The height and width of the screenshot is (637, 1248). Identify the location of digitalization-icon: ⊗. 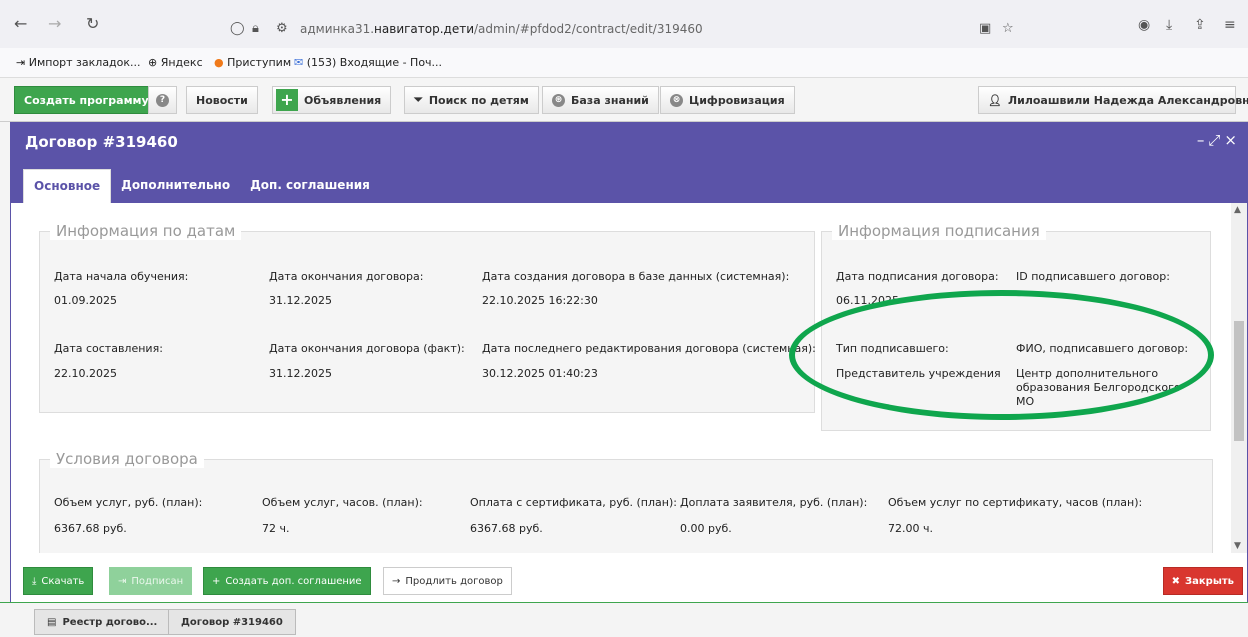
(676, 100).